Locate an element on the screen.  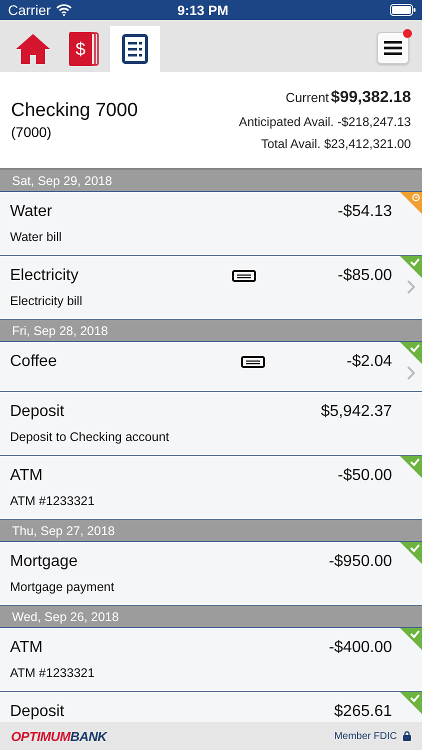
transaction-amount: $5,942.37 is located at coordinates (356, 412).